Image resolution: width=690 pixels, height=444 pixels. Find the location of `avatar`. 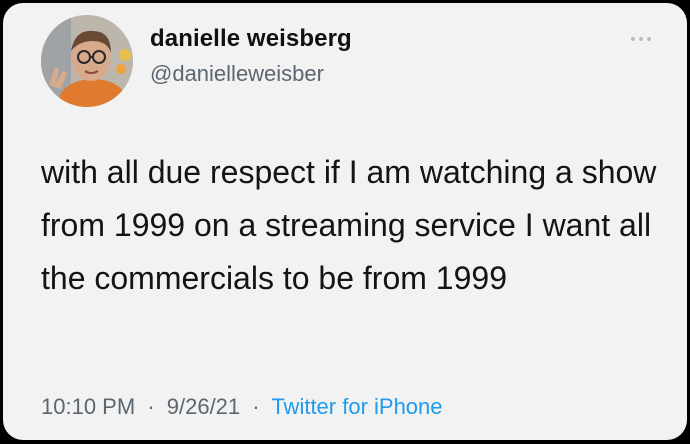

avatar is located at coordinates (87, 61).